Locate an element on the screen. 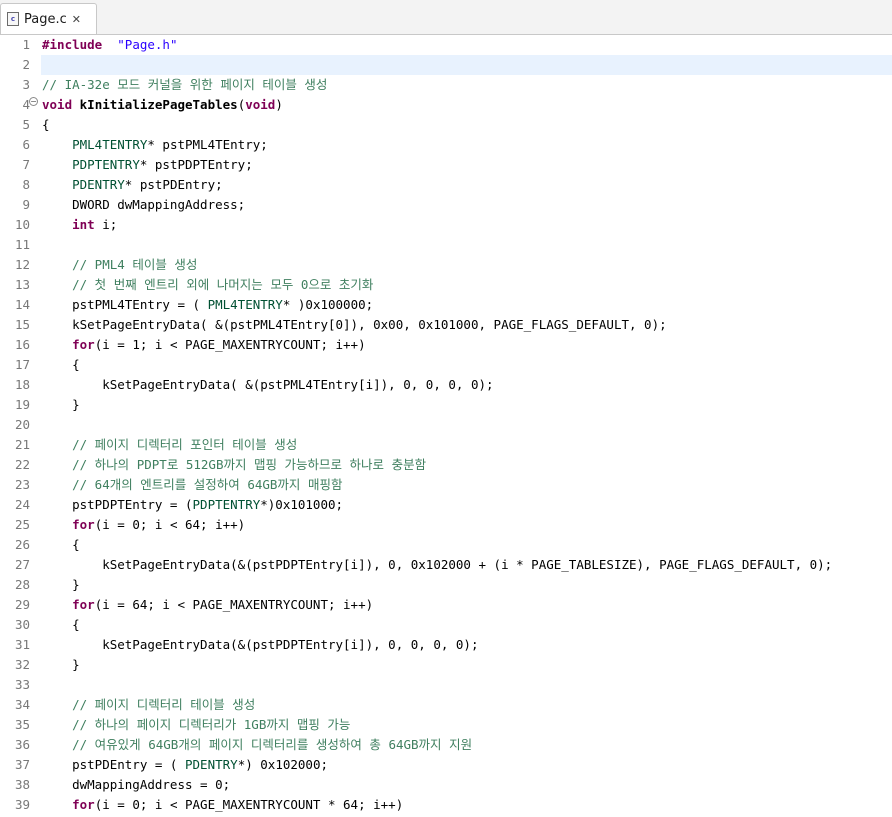 Image resolution: width=892 pixels, height=817 pixels. line-number: 10 is located at coordinates (22, 224).